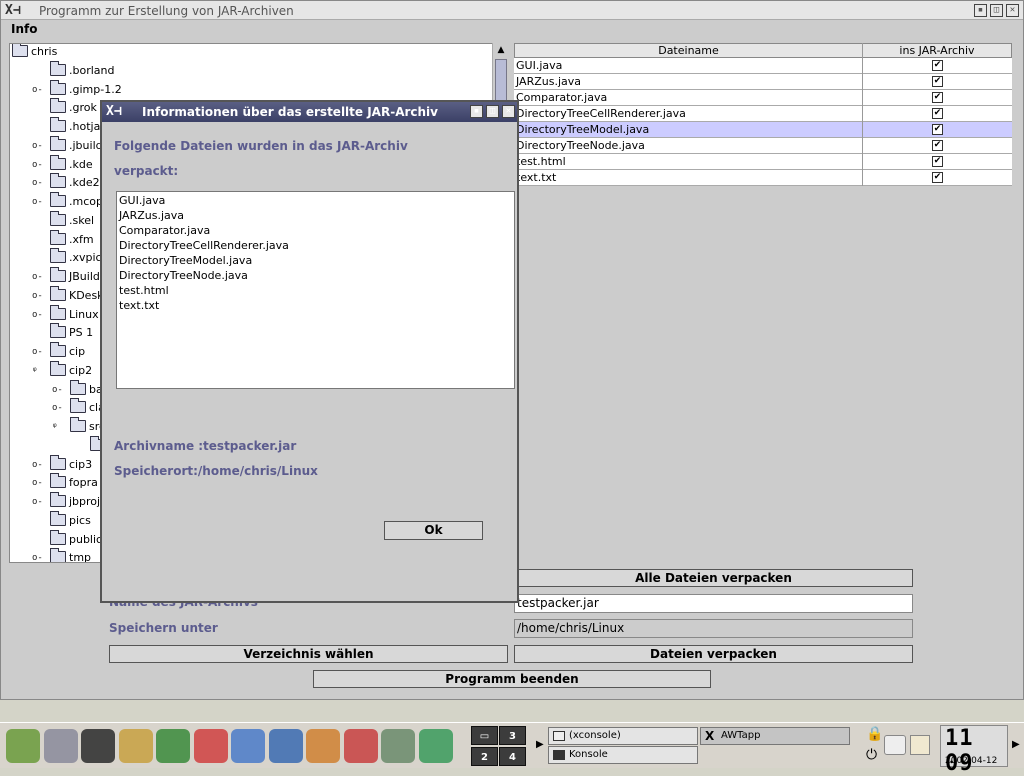 The image size is (1024, 776). What do you see at coordinates (512, 756) in the screenshot?
I see `pager-desktop-4: 4` at bounding box center [512, 756].